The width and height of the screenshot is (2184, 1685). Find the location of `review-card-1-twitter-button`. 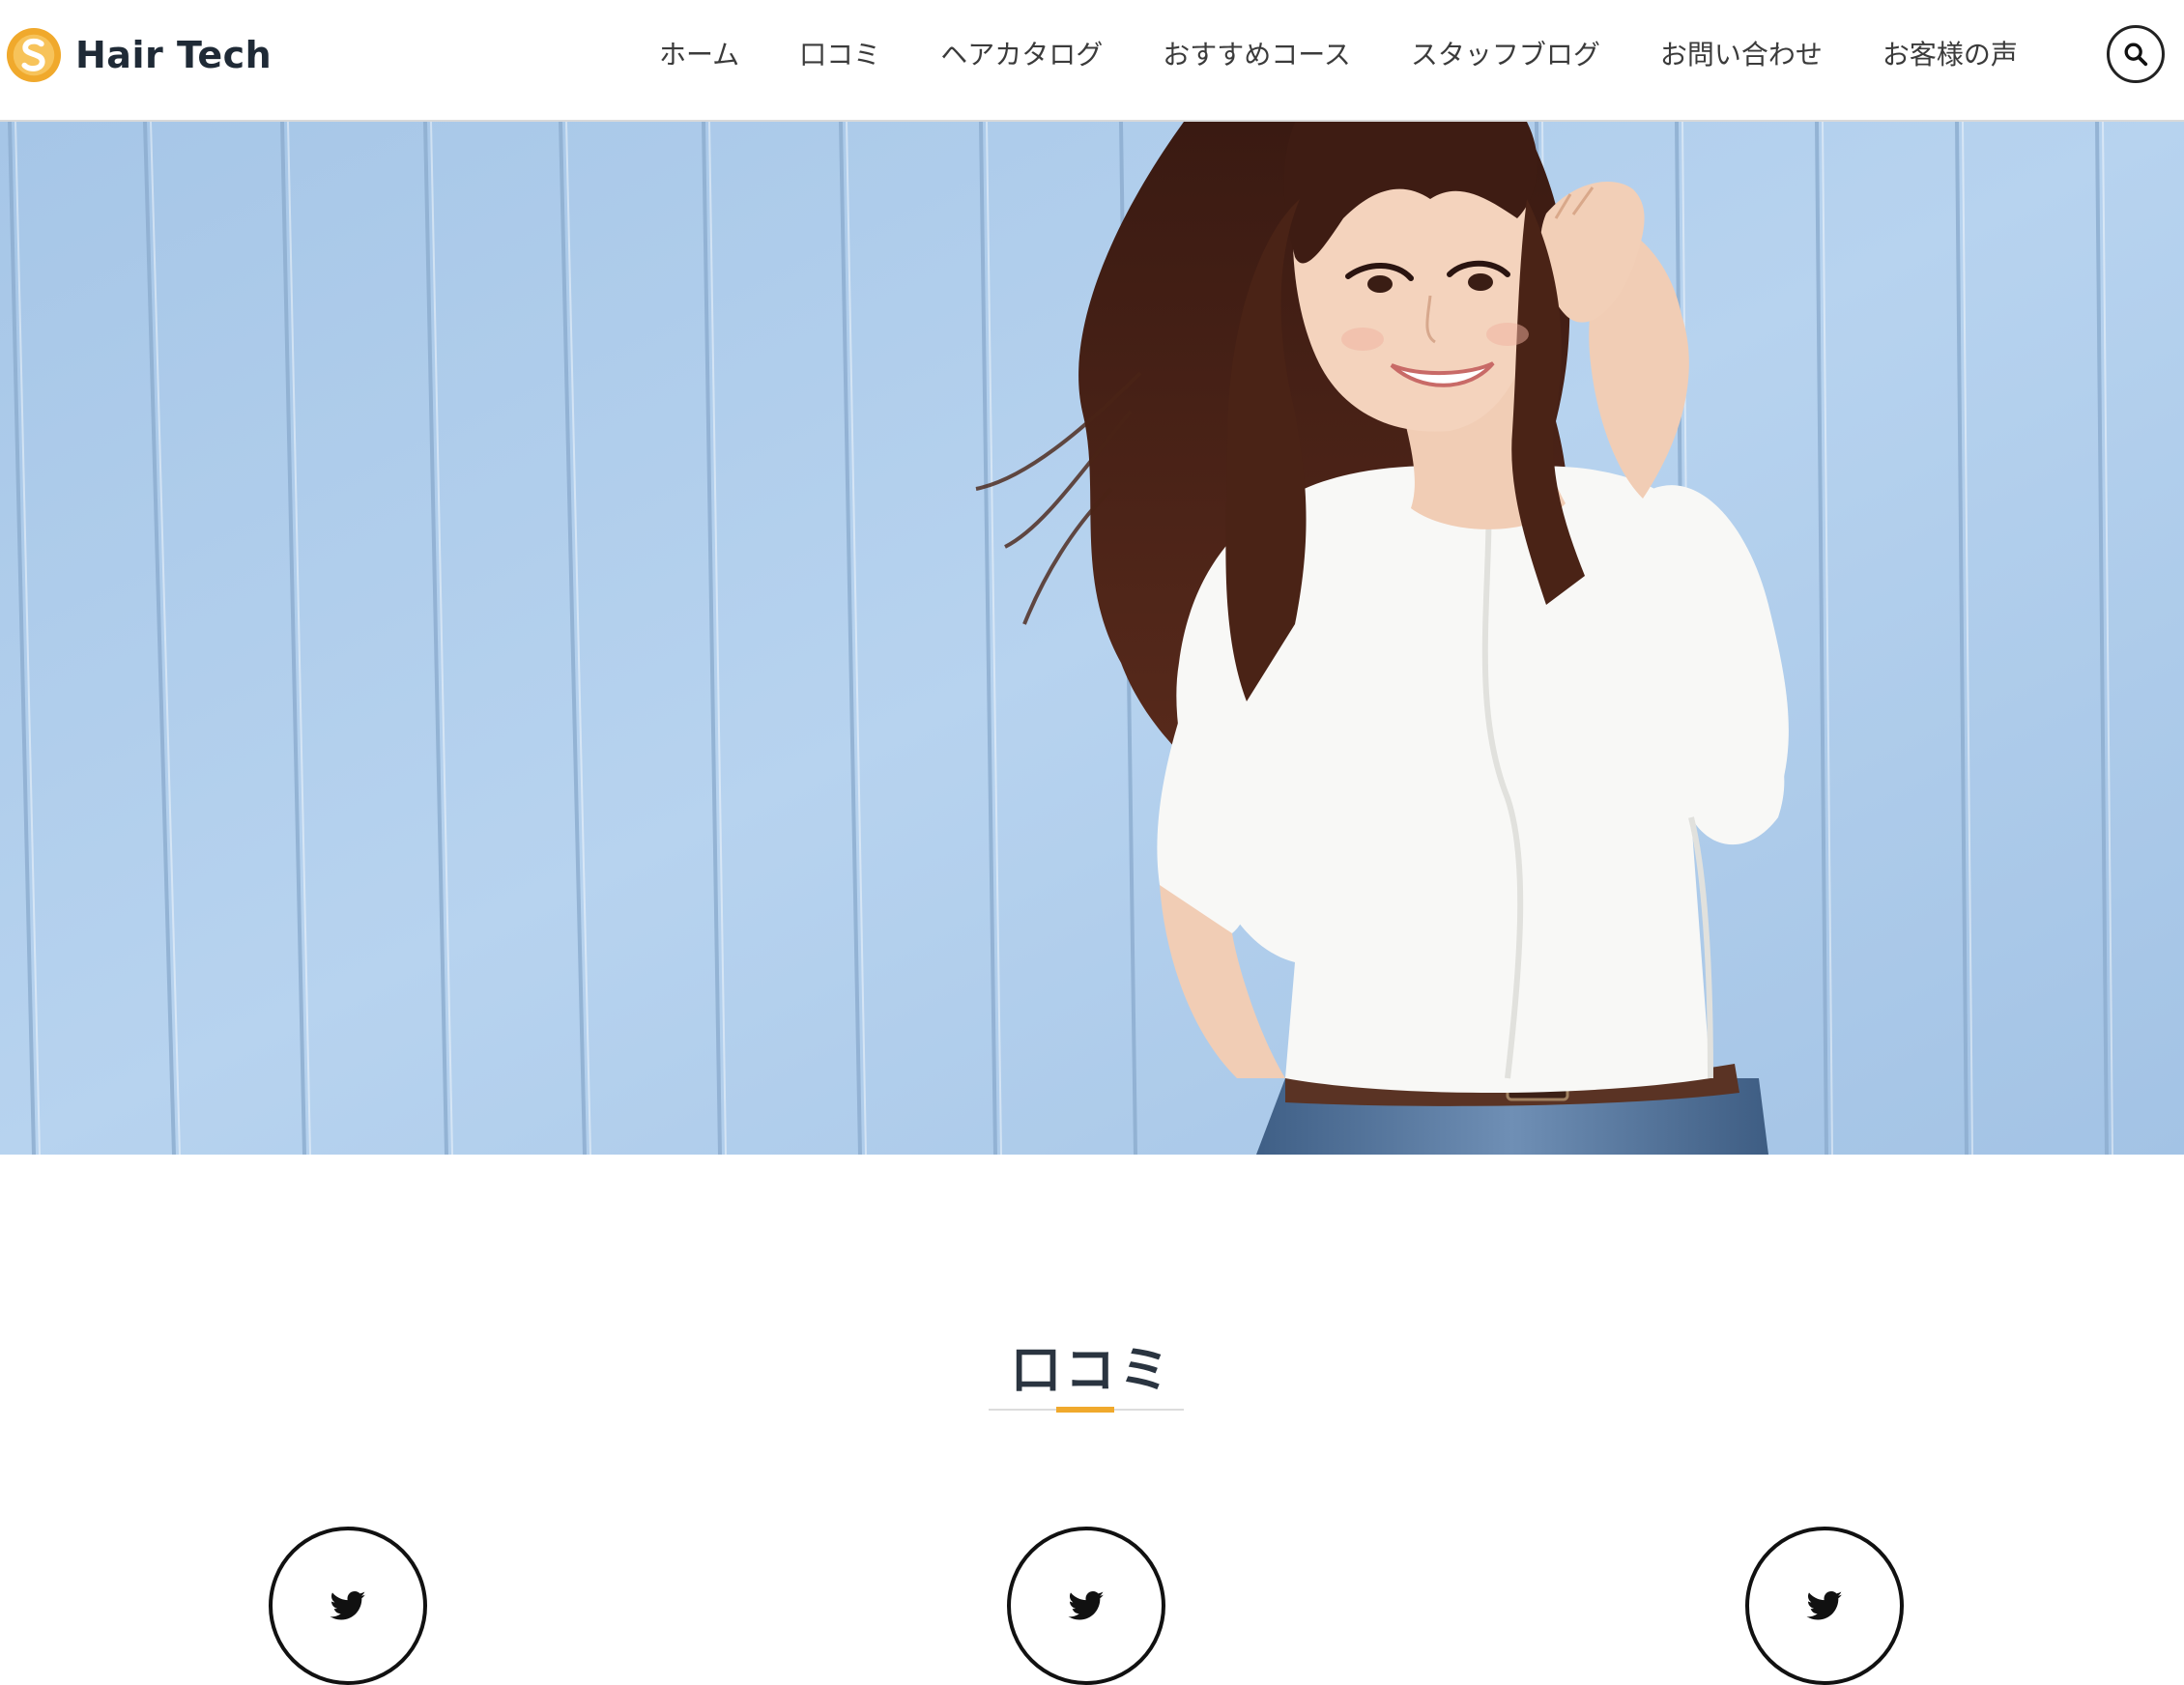

review-card-1-twitter-button is located at coordinates (348, 1606).